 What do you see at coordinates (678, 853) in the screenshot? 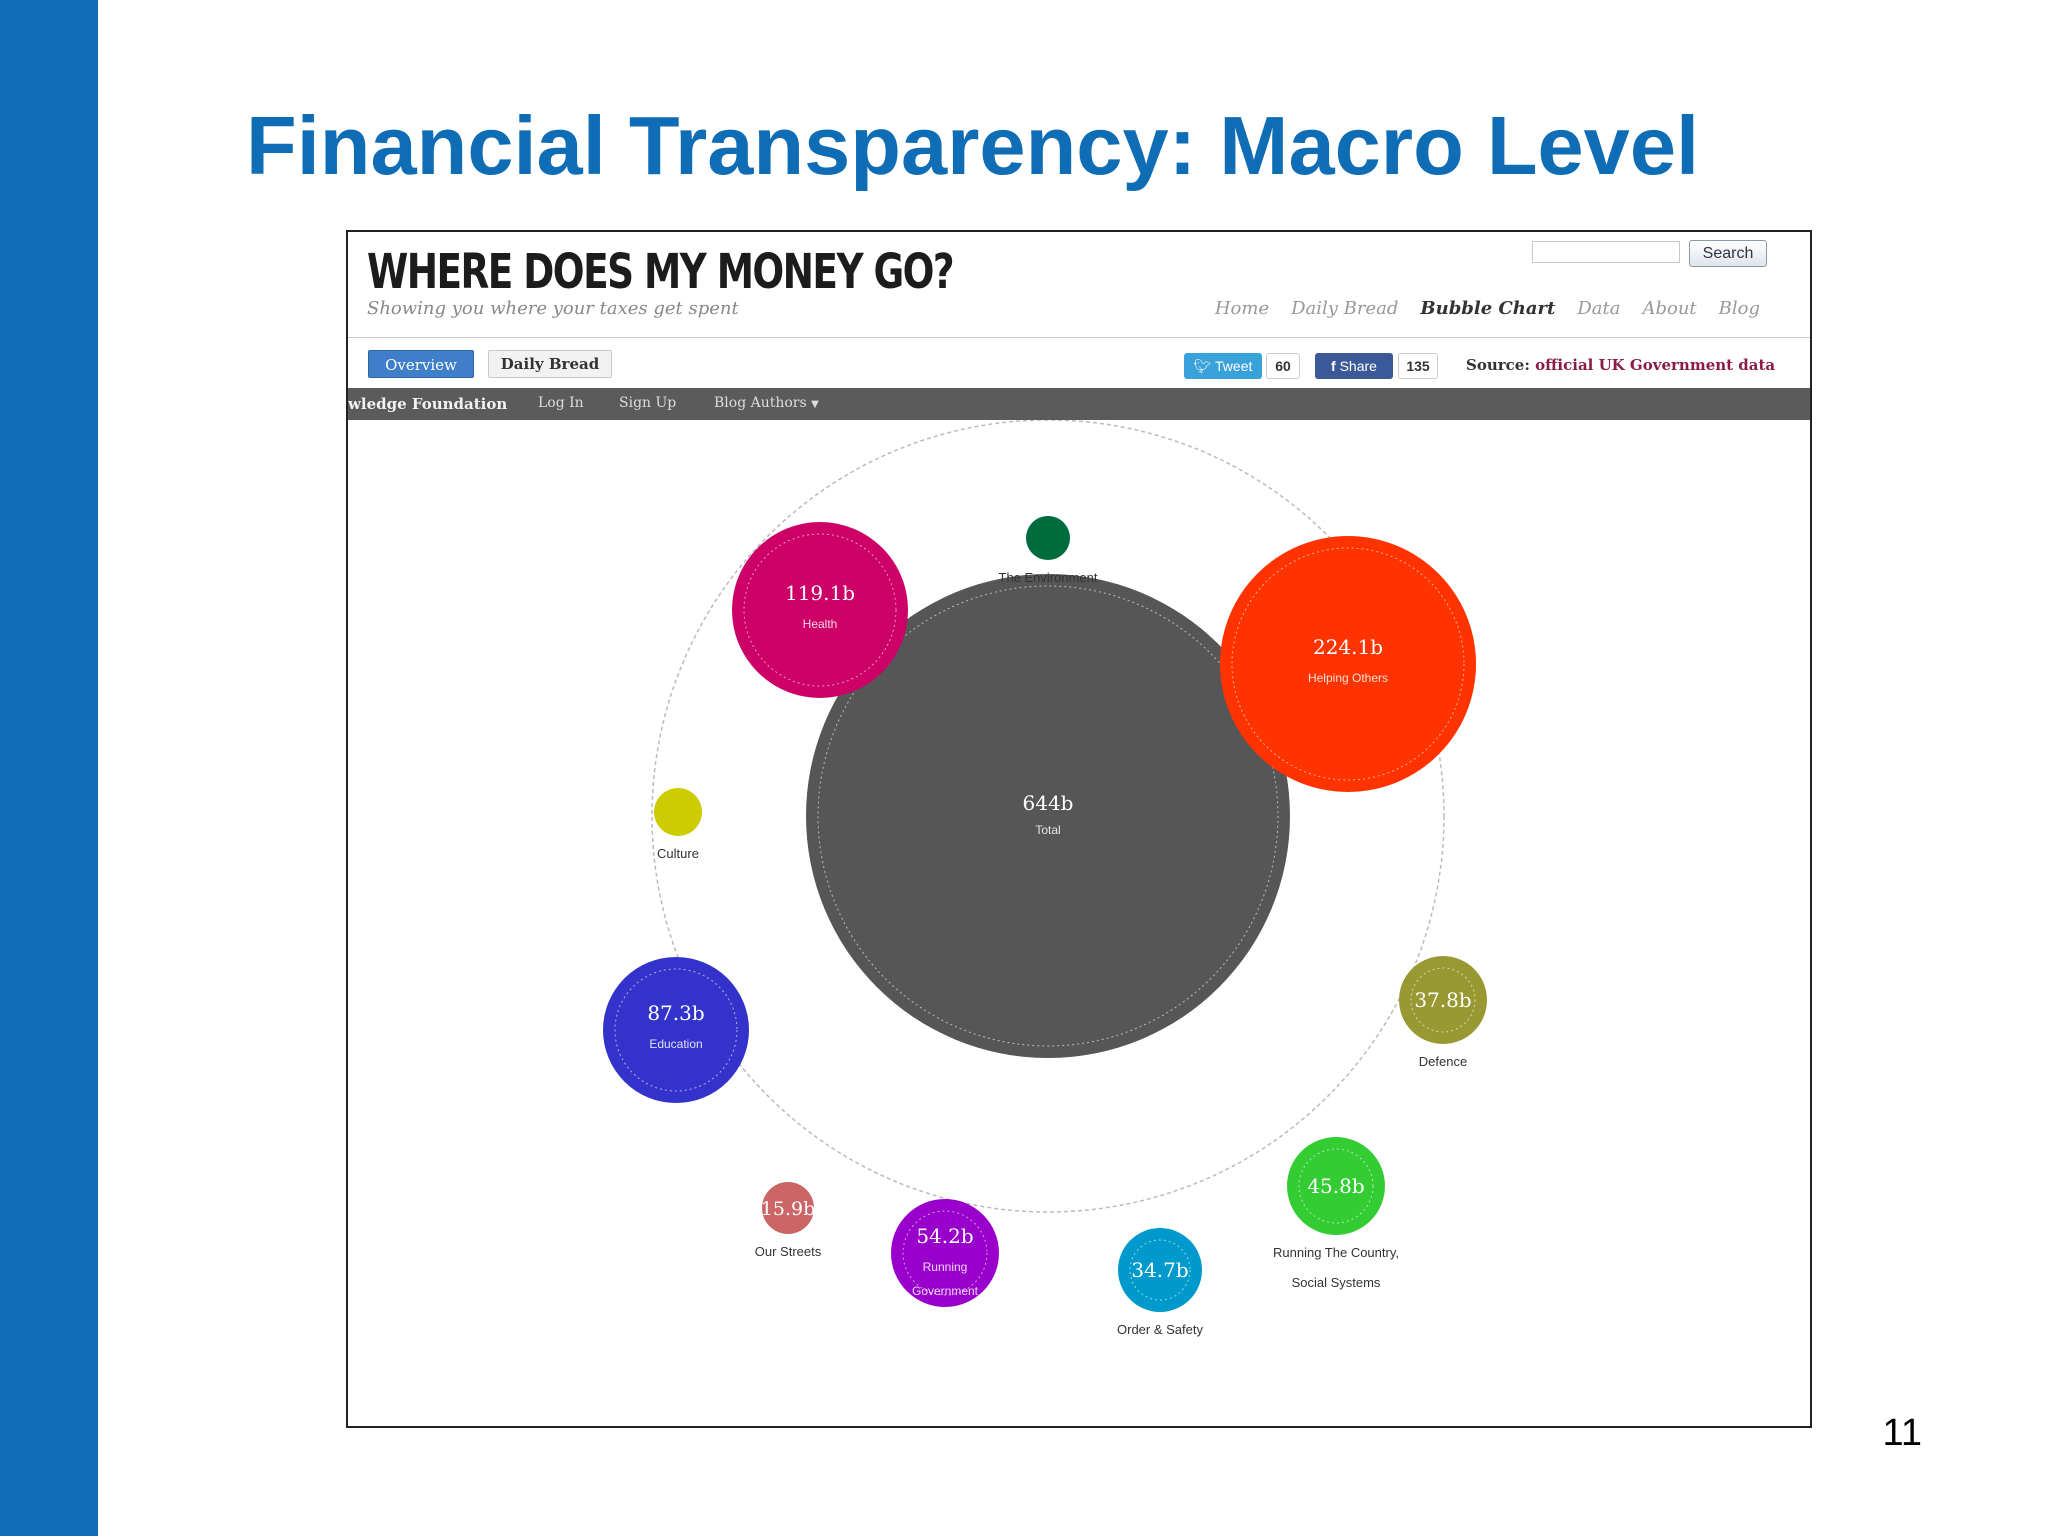
I see `bubble-label-culture: Culture` at bounding box center [678, 853].